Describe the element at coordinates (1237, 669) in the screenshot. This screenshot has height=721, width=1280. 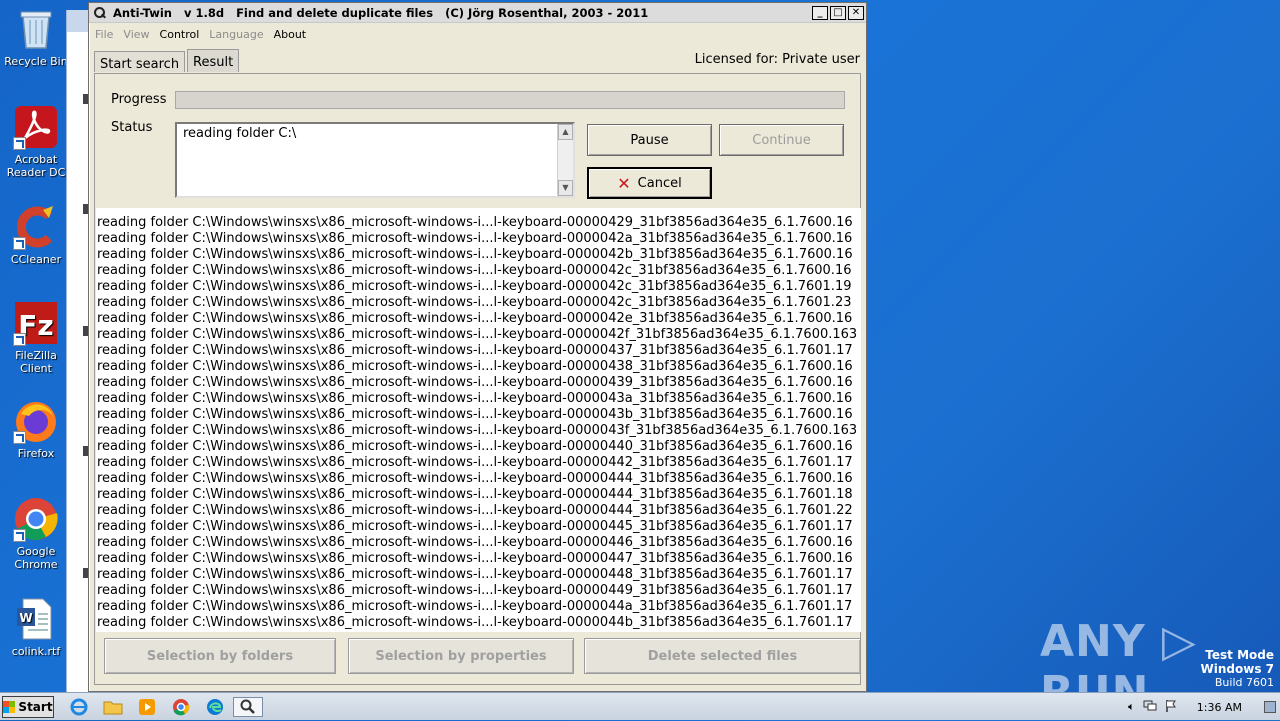
I see `os-info: Test Mode Windows 7 Build 7601` at that location.